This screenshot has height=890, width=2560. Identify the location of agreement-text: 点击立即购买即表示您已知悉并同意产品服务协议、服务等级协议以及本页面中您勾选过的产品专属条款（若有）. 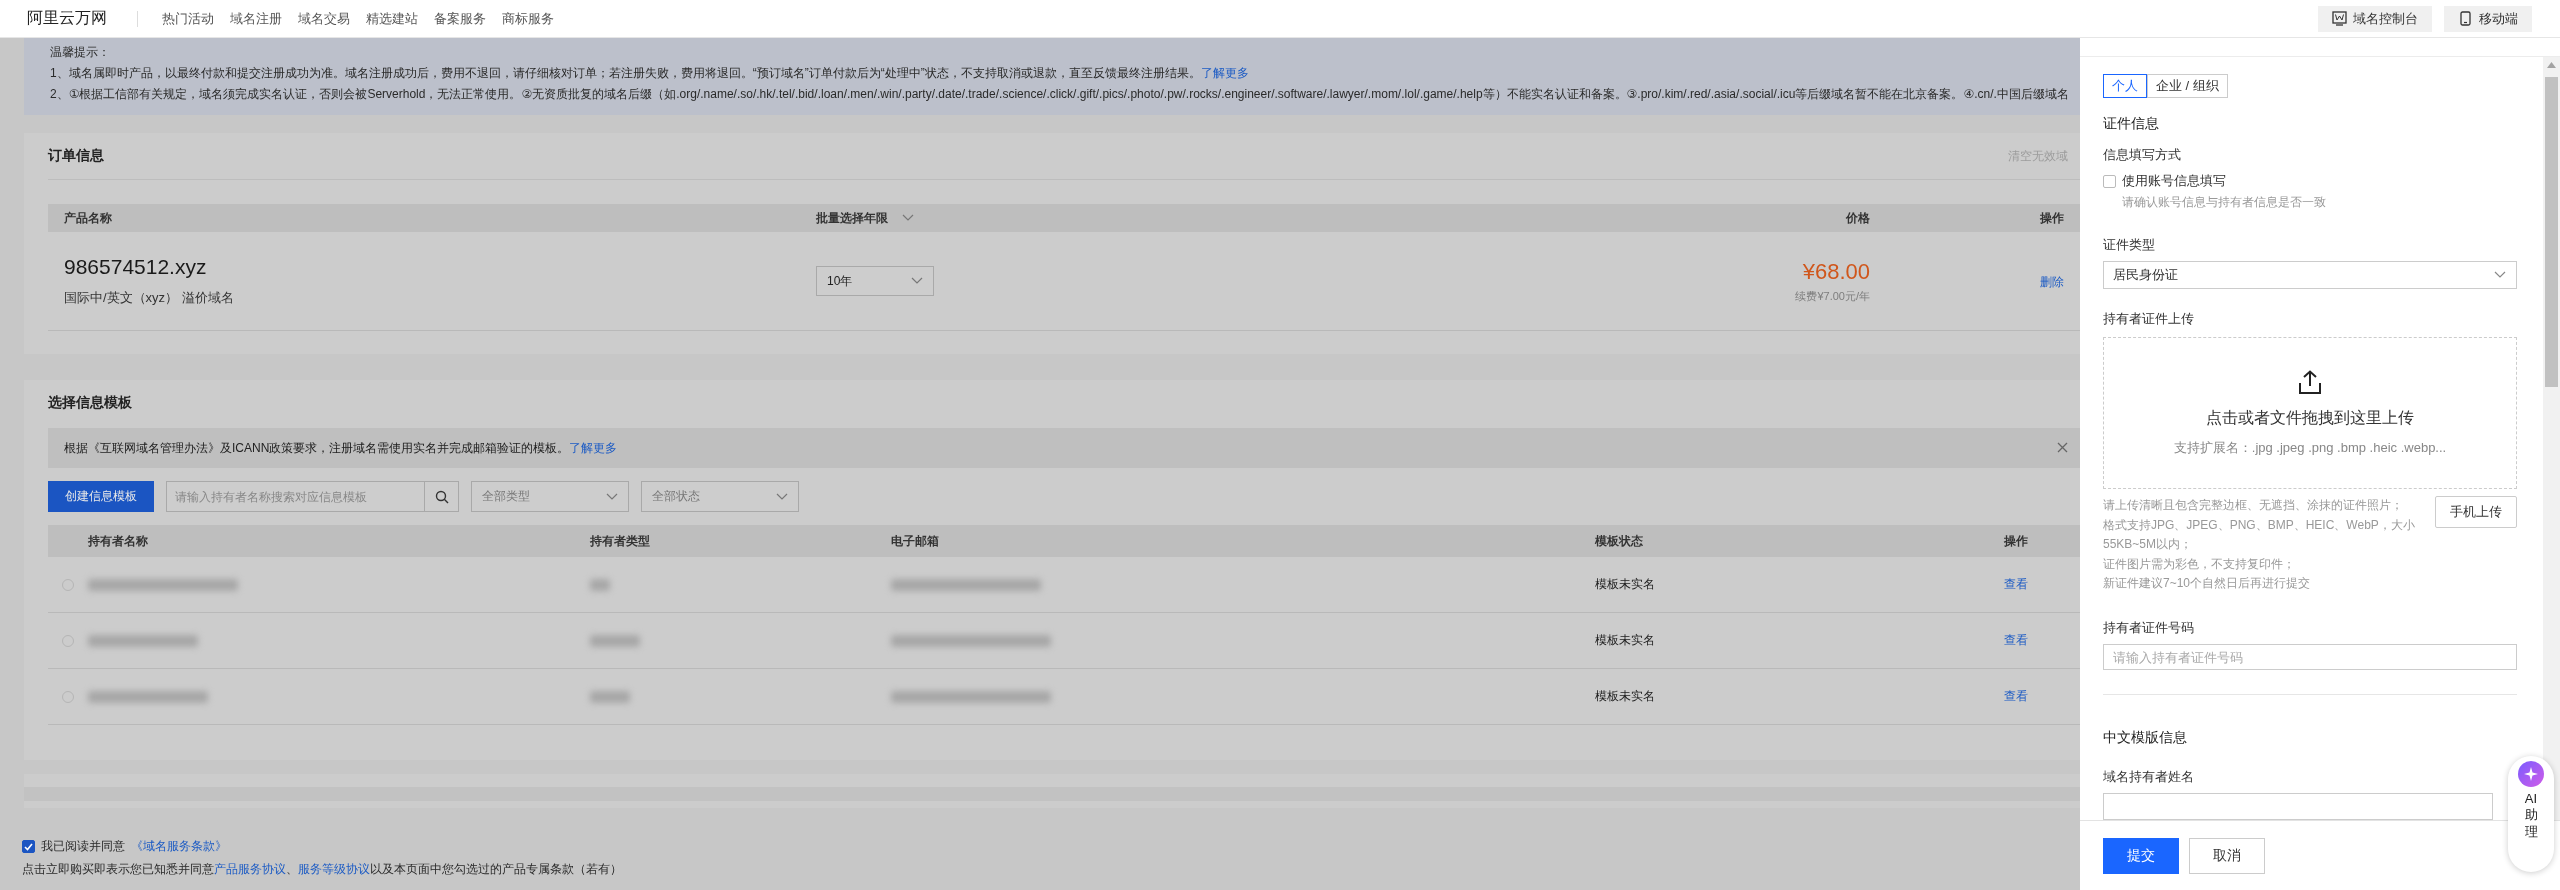
(322, 869).